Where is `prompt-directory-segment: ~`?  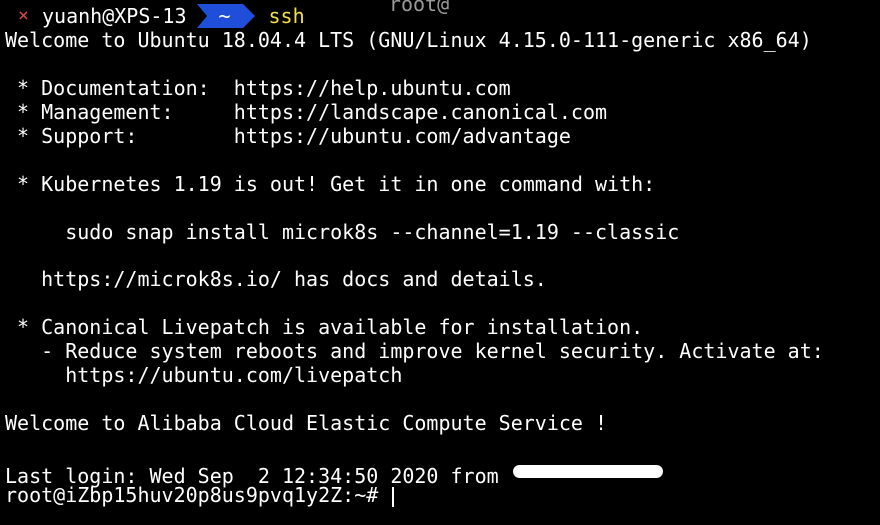
prompt-directory-segment: ~ is located at coordinates (225, 16).